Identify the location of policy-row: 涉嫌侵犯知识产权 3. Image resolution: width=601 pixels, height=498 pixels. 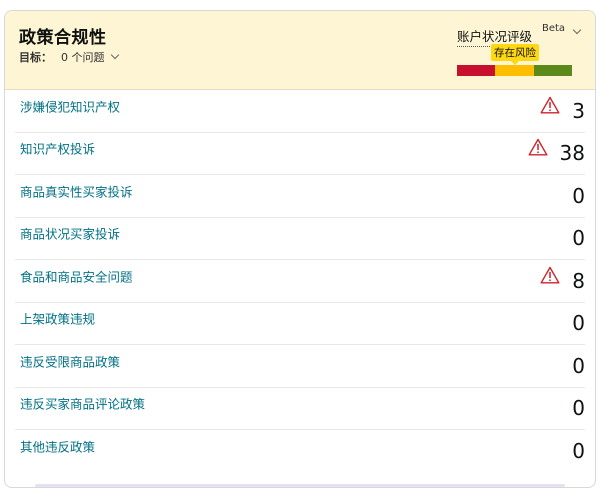
(300, 111).